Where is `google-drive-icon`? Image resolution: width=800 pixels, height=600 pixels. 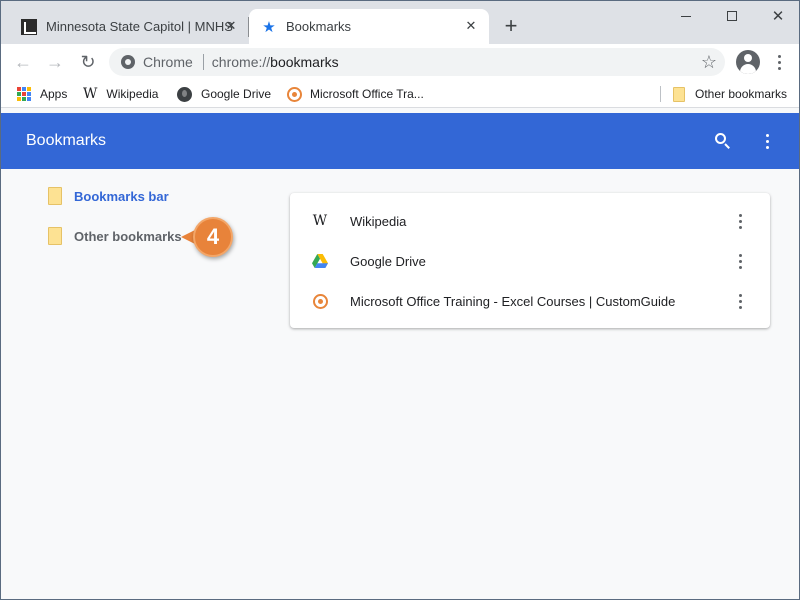
google-drive-icon is located at coordinates (320, 261).